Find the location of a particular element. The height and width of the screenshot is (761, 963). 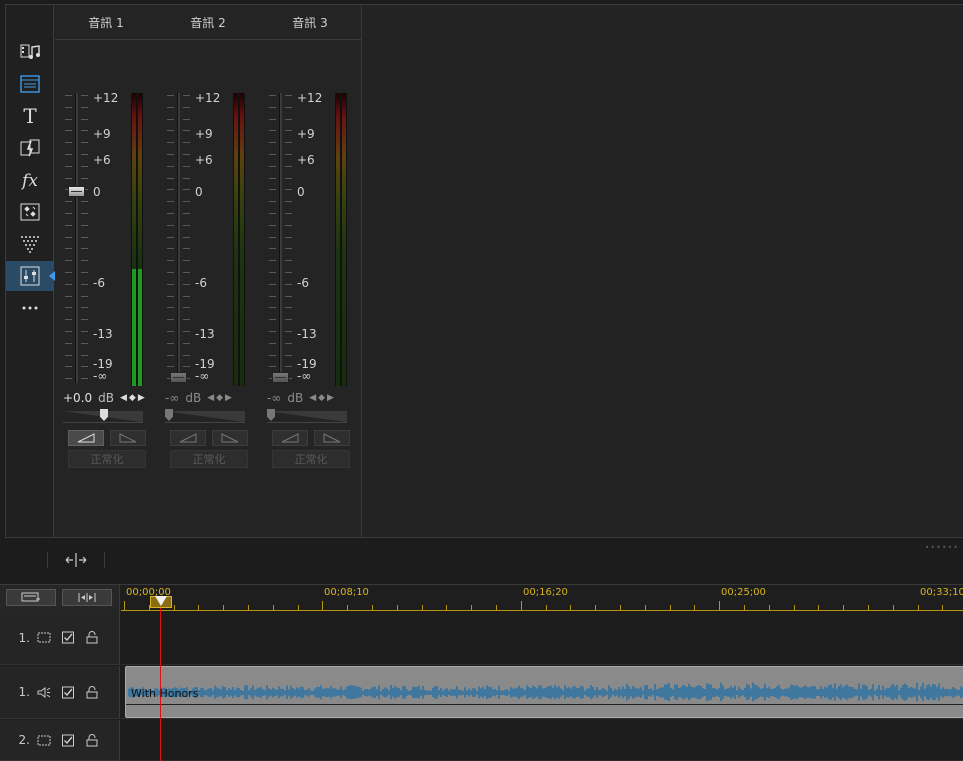

sidebar-more-button is located at coordinates (30, 308).